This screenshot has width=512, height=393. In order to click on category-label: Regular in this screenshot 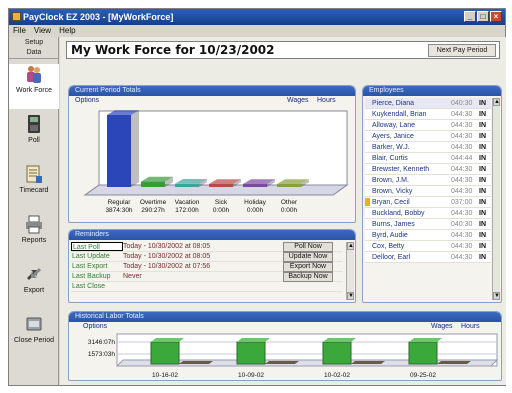, I will do `click(120, 202)`.